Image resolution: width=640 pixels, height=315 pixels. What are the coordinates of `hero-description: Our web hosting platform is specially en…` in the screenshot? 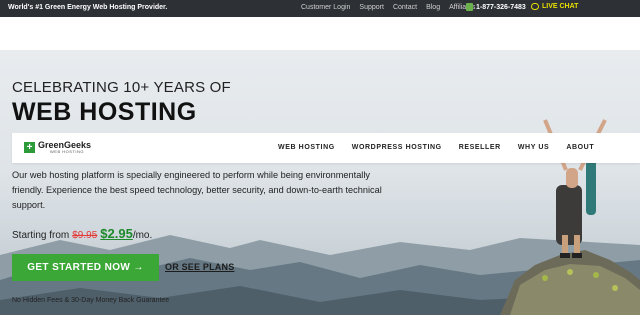 It's located at (197, 190).